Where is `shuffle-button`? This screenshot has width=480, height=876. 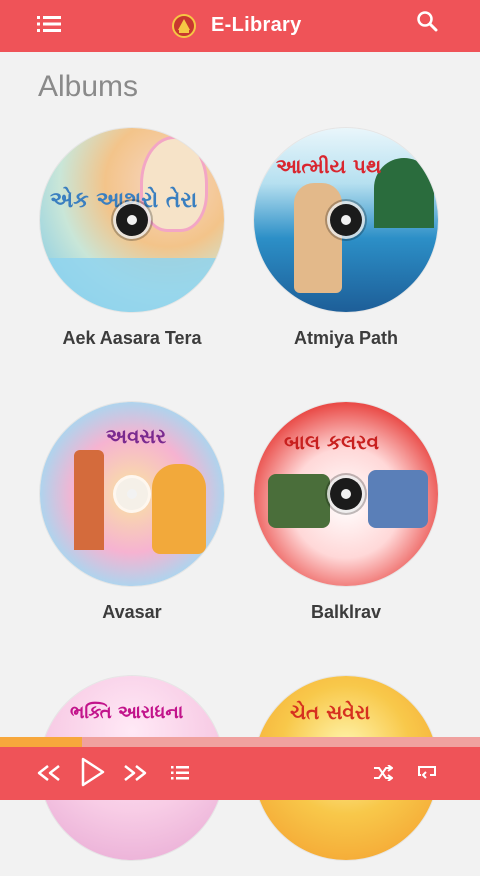 shuffle-button is located at coordinates (383, 773).